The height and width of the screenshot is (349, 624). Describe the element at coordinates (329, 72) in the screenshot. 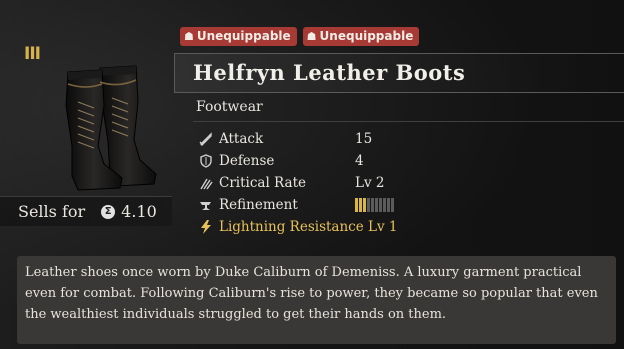

I see `item-title: Helfryn Leather Boots` at that location.